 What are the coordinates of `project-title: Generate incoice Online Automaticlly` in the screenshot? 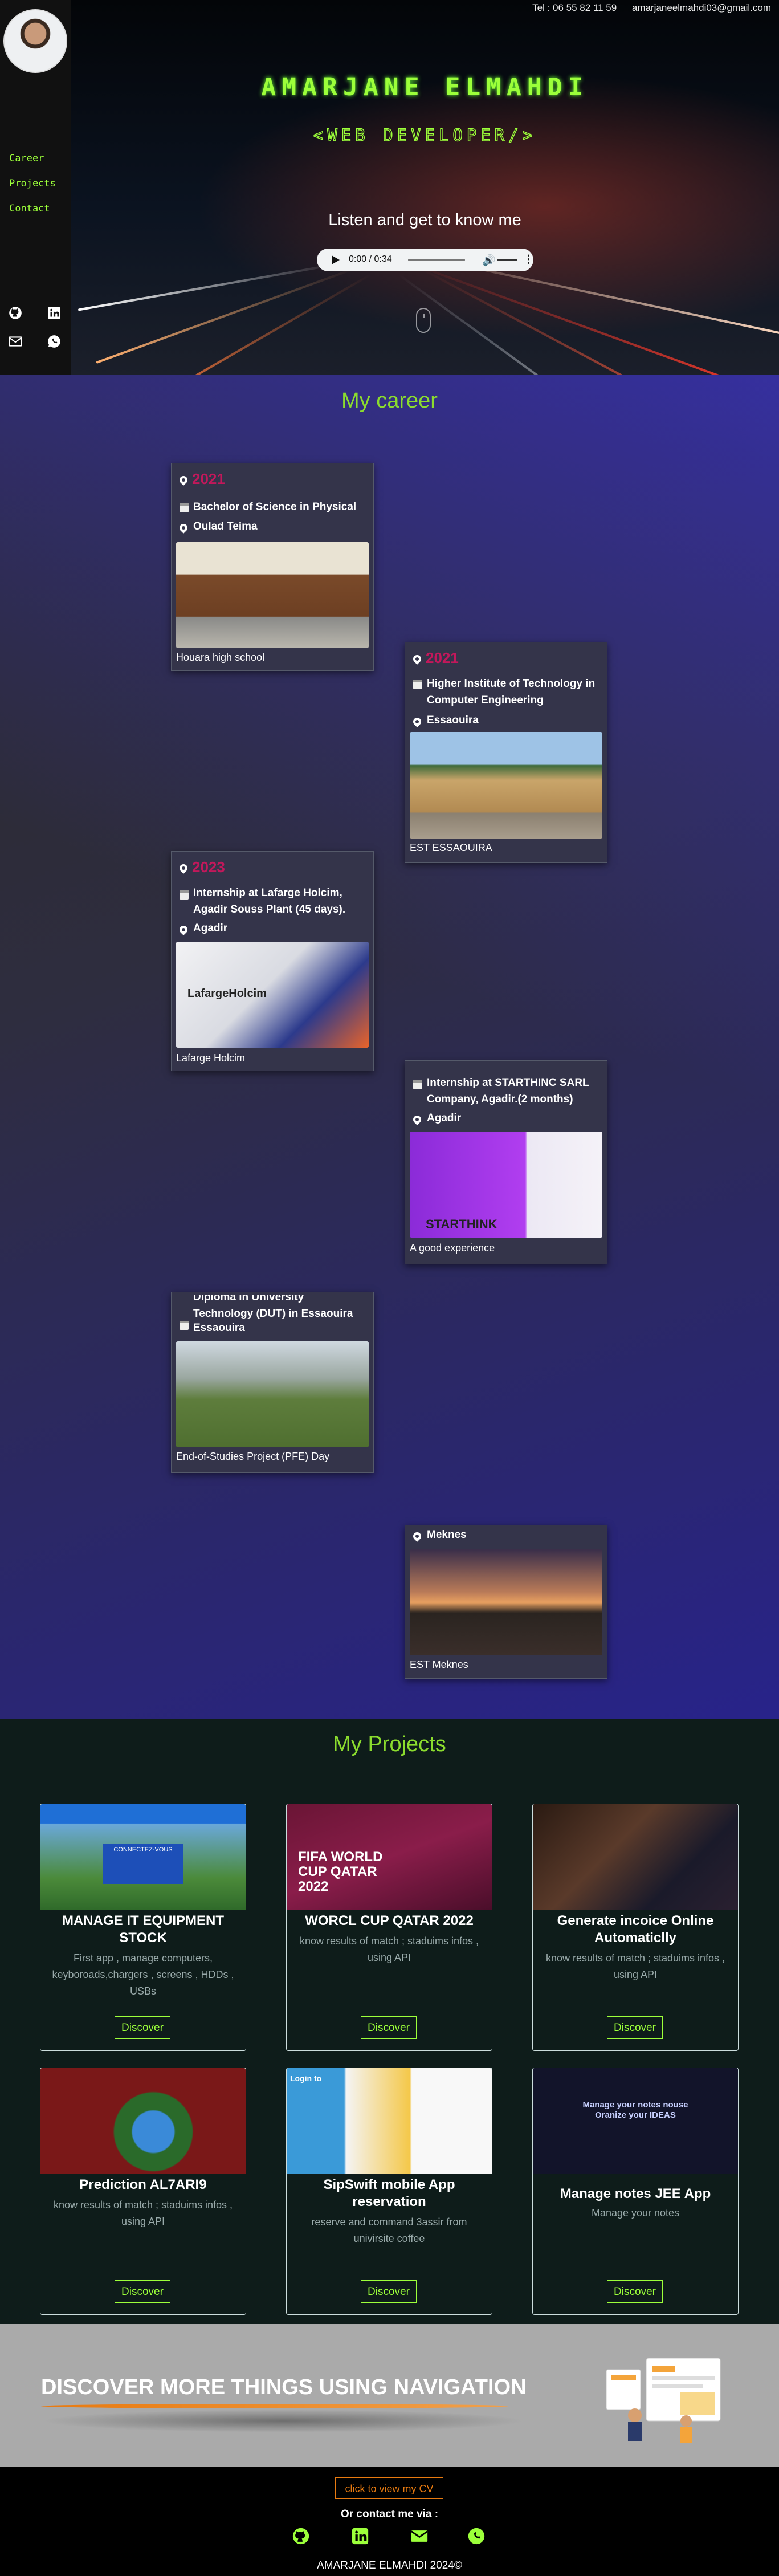 It's located at (635, 1929).